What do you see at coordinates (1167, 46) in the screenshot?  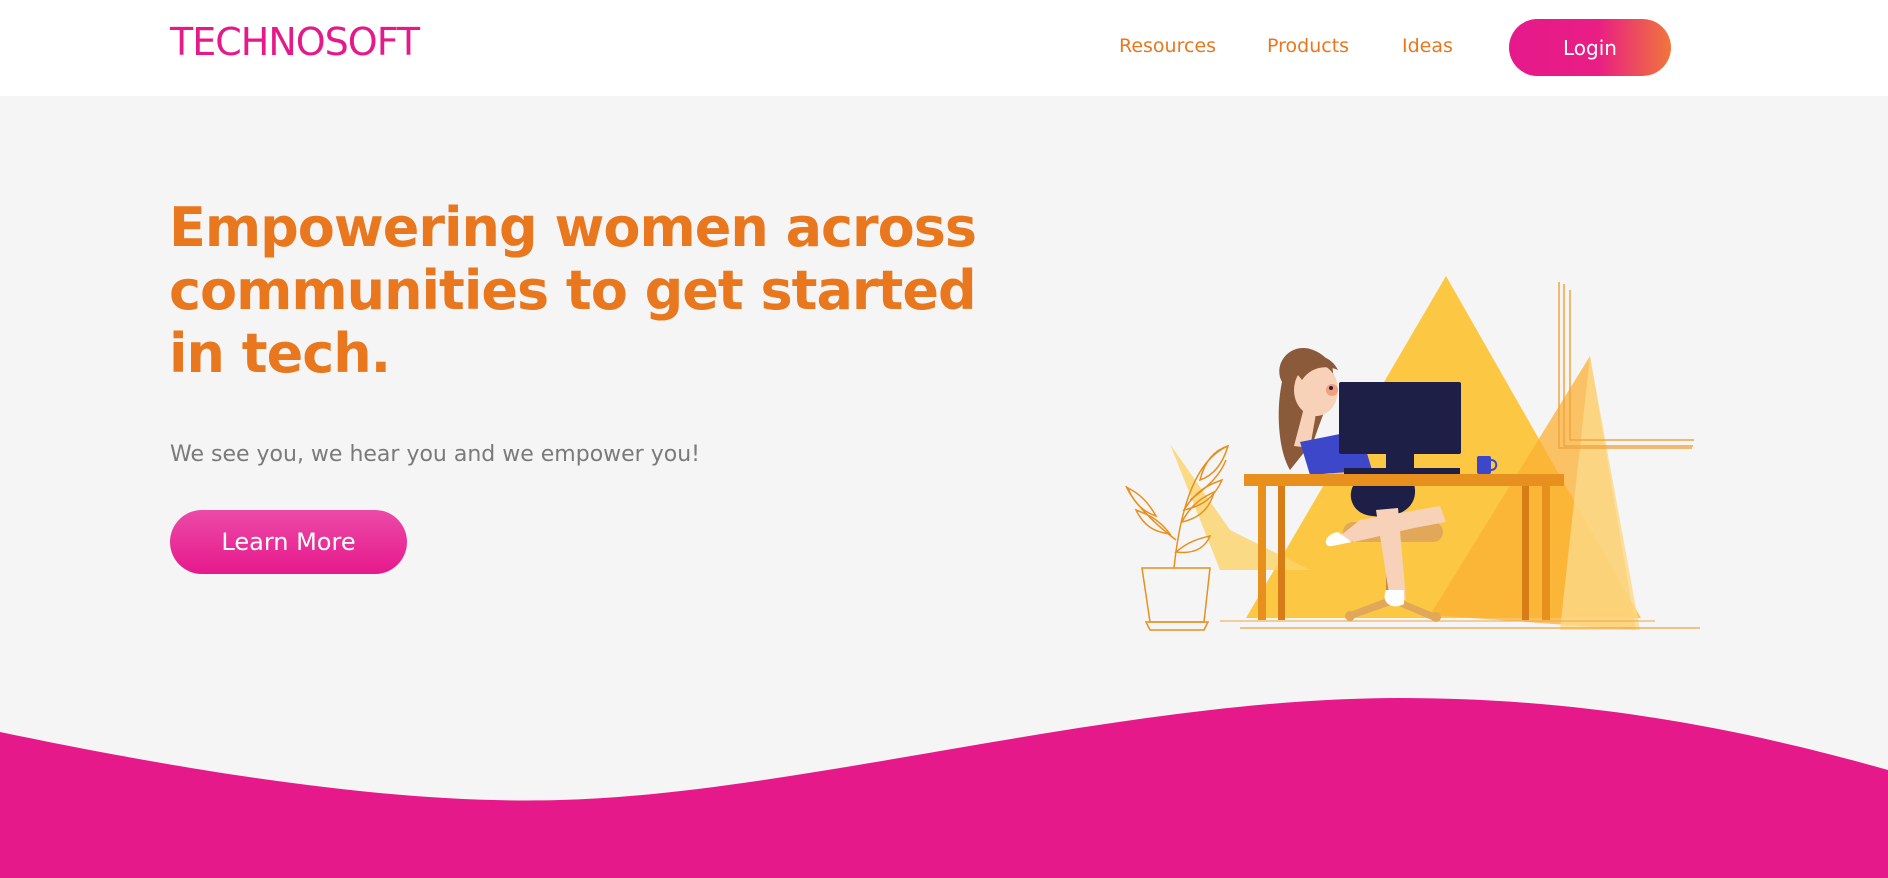 I see `nav-link-resources: Resources` at bounding box center [1167, 46].